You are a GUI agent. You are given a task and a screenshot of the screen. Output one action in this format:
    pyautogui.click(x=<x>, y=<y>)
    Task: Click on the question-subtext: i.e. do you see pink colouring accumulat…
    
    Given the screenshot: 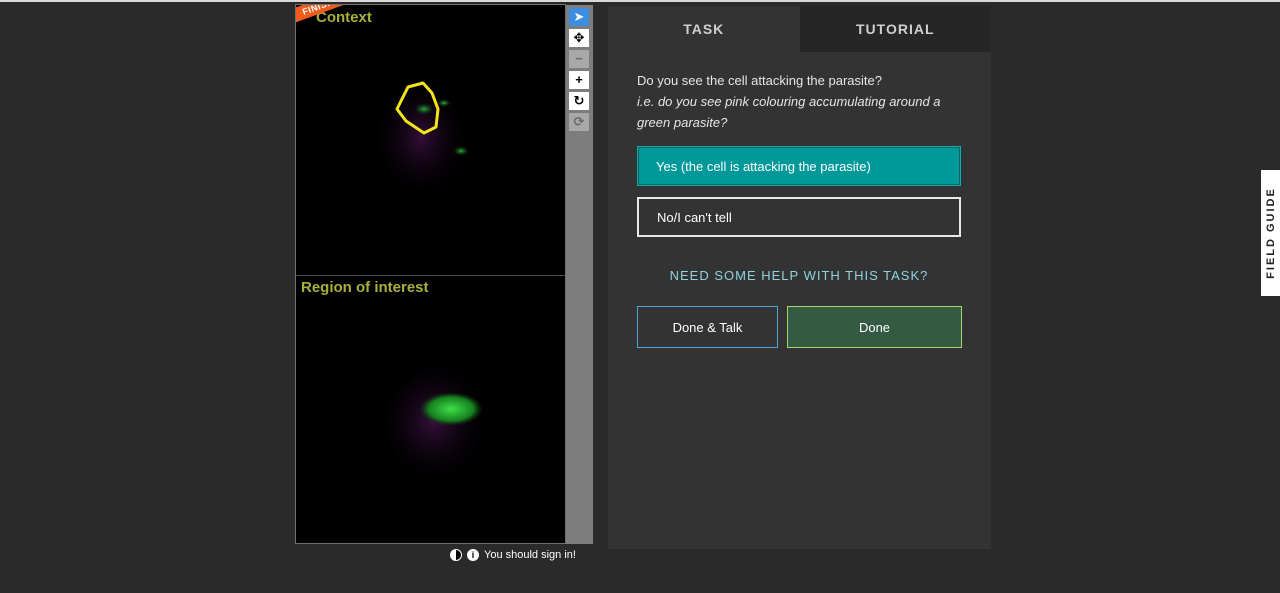 What is the action you would take?
    pyautogui.click(x=789, y=112)
    